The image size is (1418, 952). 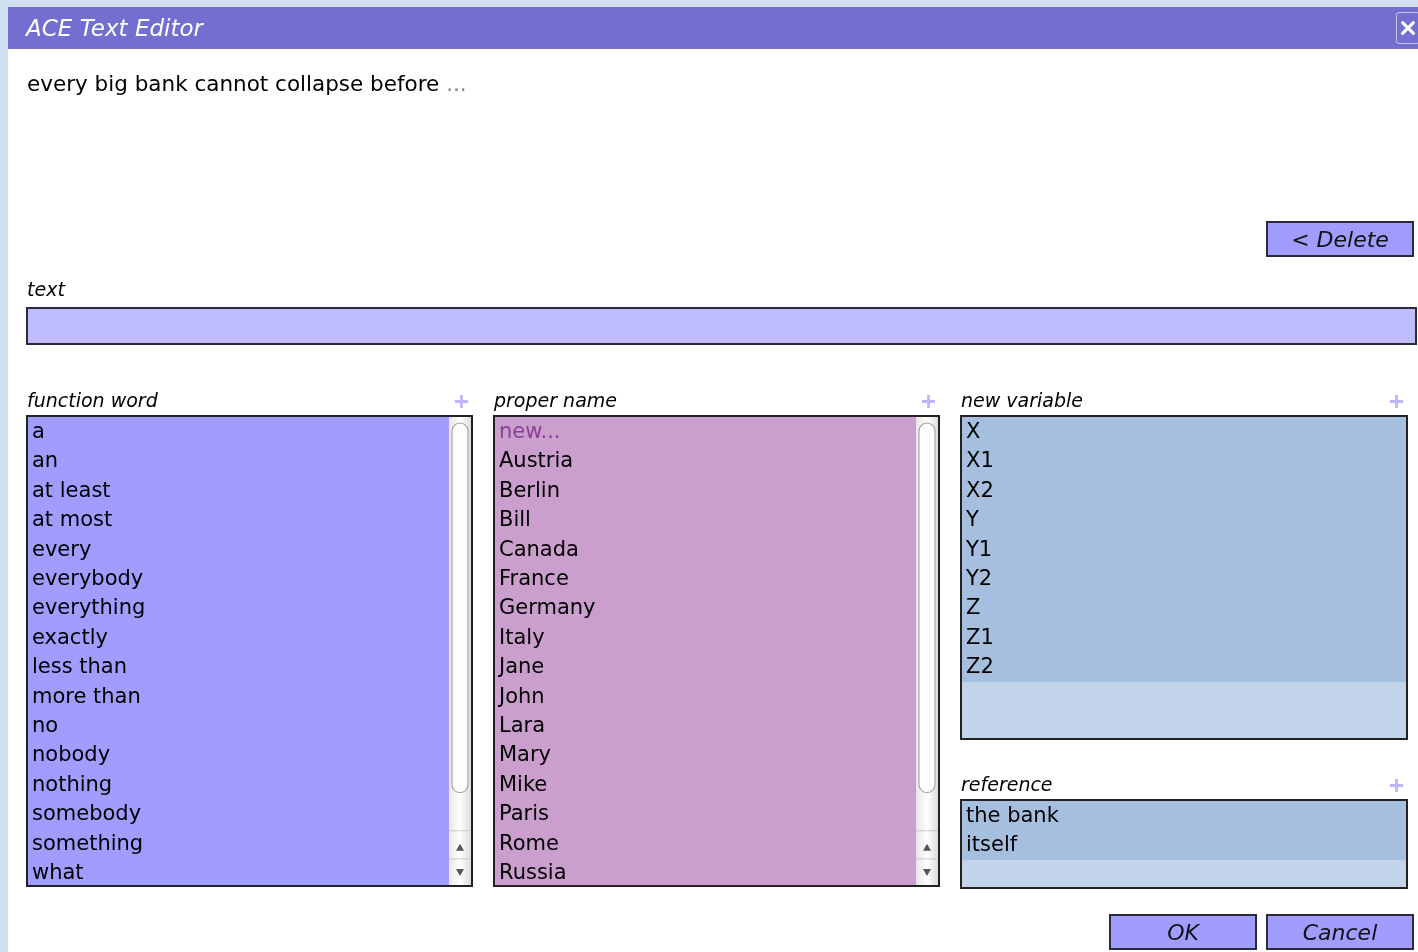 What do you see at coordinates (705, 637) in the screenshot?
I see `list-item: Italy` at bounding box center [705, 637].